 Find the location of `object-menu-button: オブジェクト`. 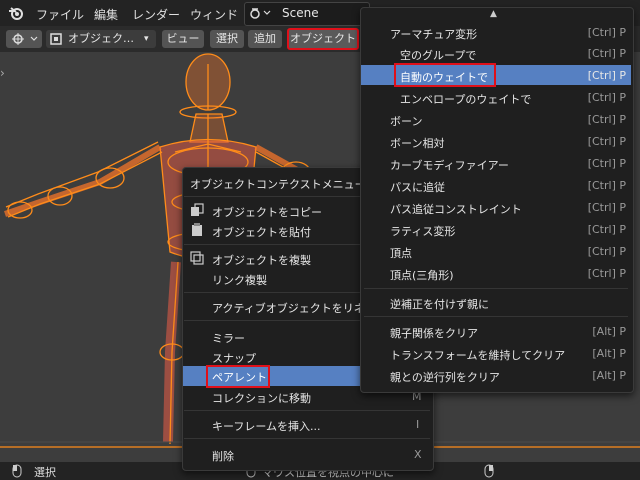

object-menu-button: オブジェクト is located at coordinates (323, 39).